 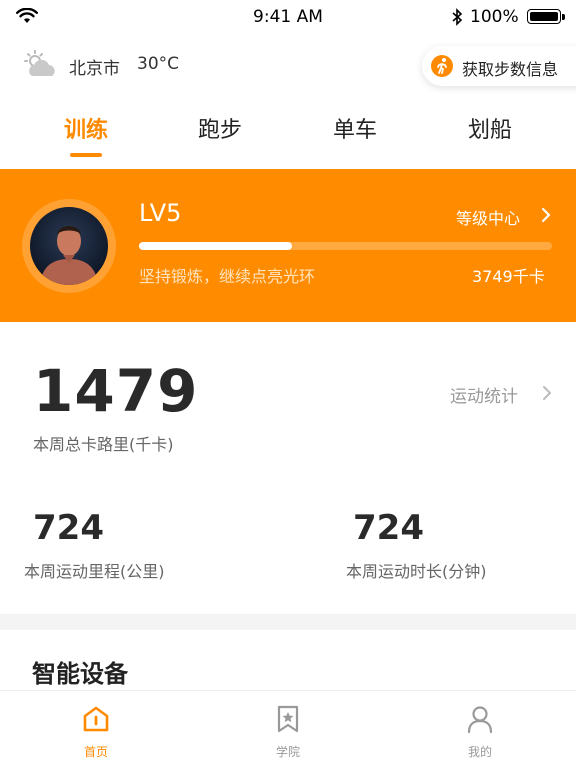 I want to click on weekly-distance-label: 本周运动里程(公里), so click(x=94, y=571).